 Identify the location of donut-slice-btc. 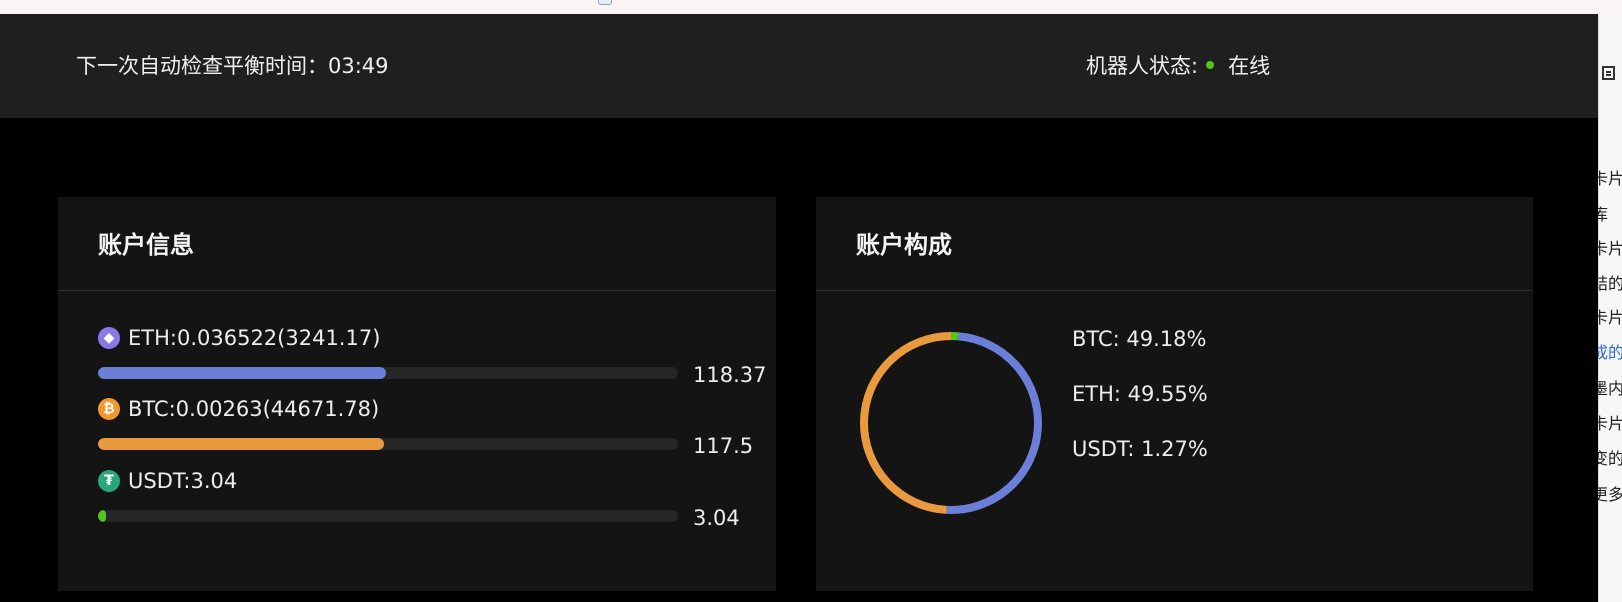
(906, 423).